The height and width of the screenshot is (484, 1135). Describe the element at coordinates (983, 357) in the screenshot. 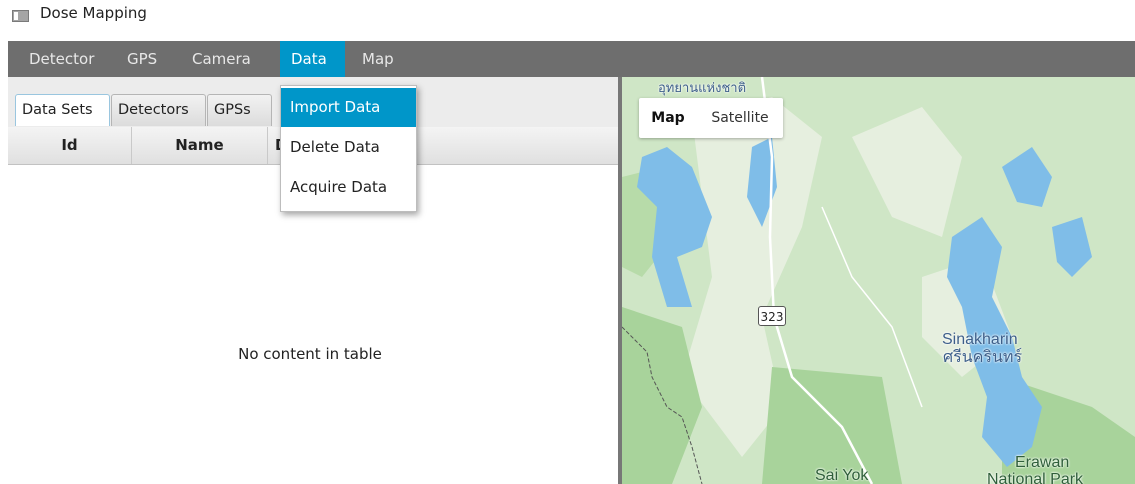

I see `map-label-sinakharin-thai: ศรีนครินทร์` at that location.